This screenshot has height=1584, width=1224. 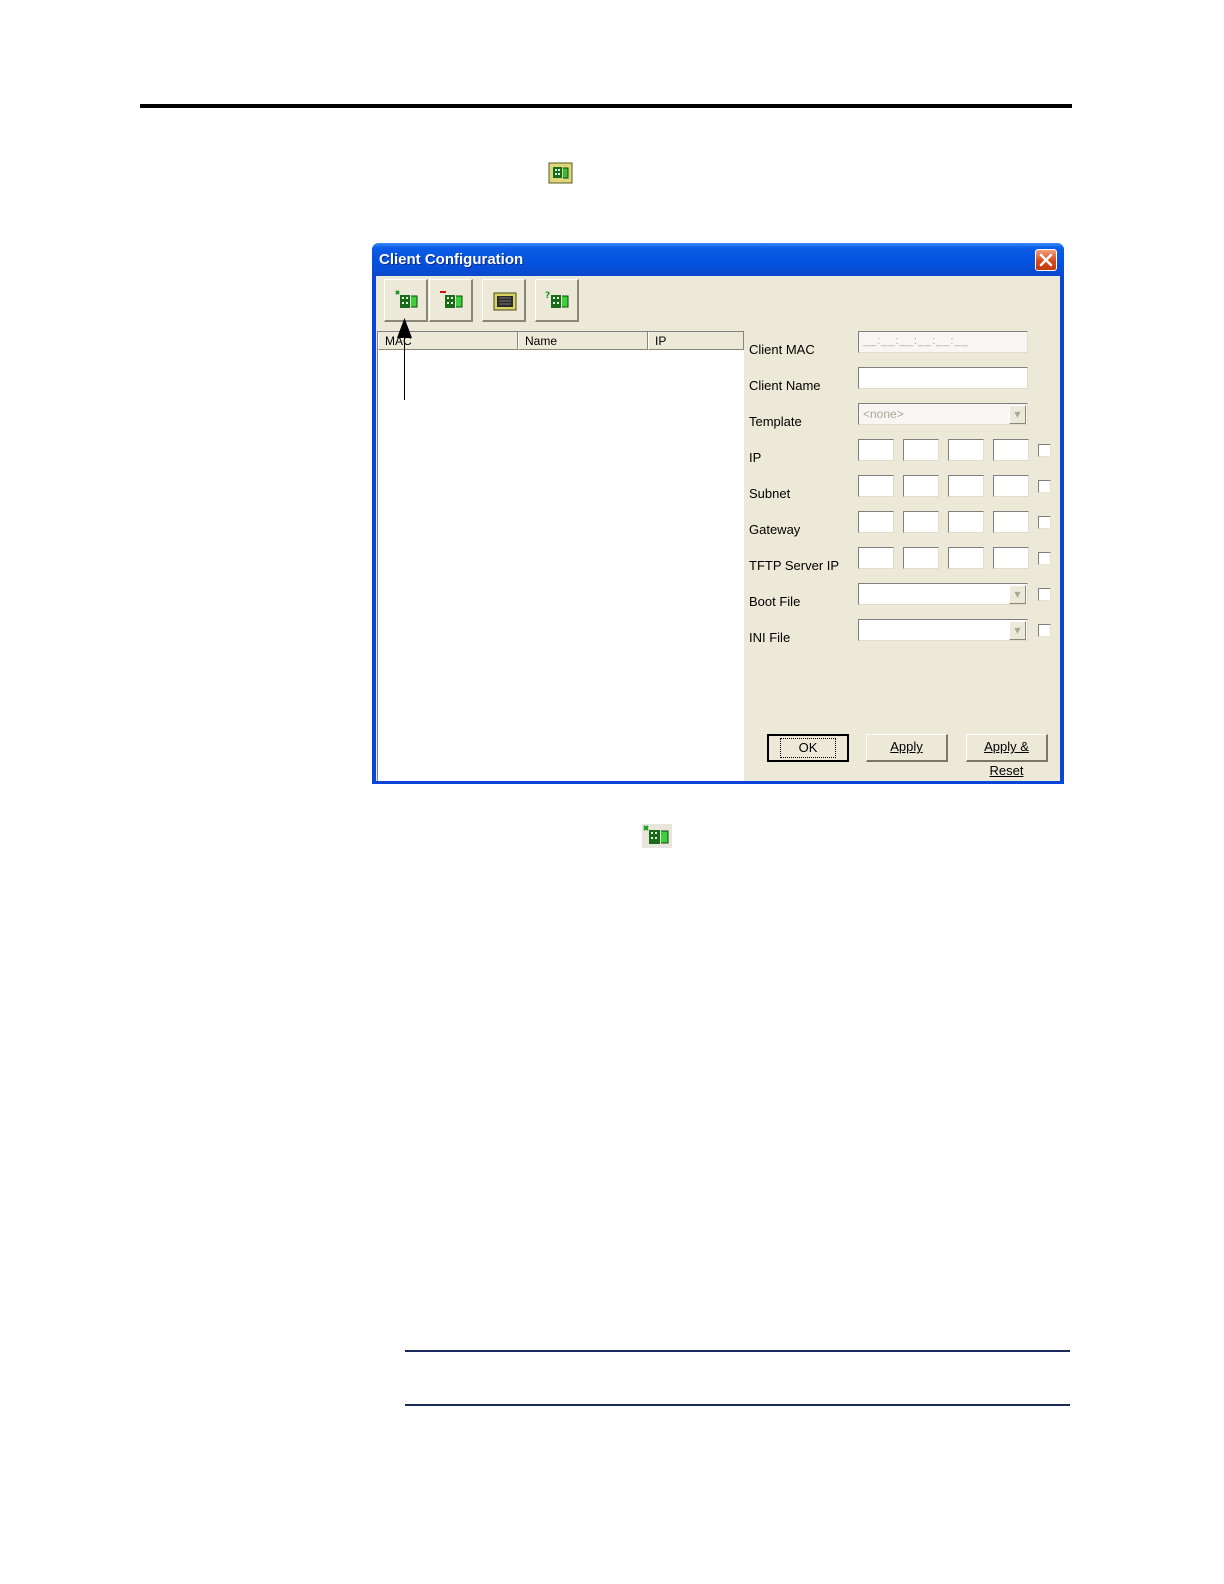 I want to click on ok-button-label: OK, so click(x=808, y=748).